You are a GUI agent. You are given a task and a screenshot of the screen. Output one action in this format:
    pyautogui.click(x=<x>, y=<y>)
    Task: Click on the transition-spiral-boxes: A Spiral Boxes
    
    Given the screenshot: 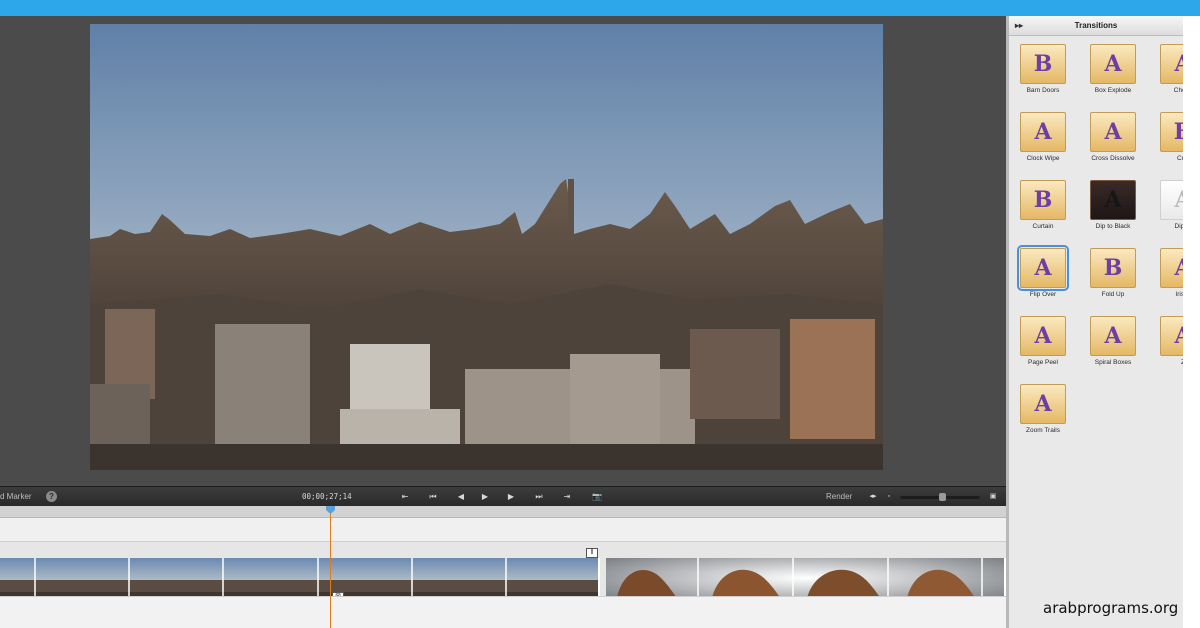 What is the action you would take?
    pyautogui.click(x=1113, y=341)
    